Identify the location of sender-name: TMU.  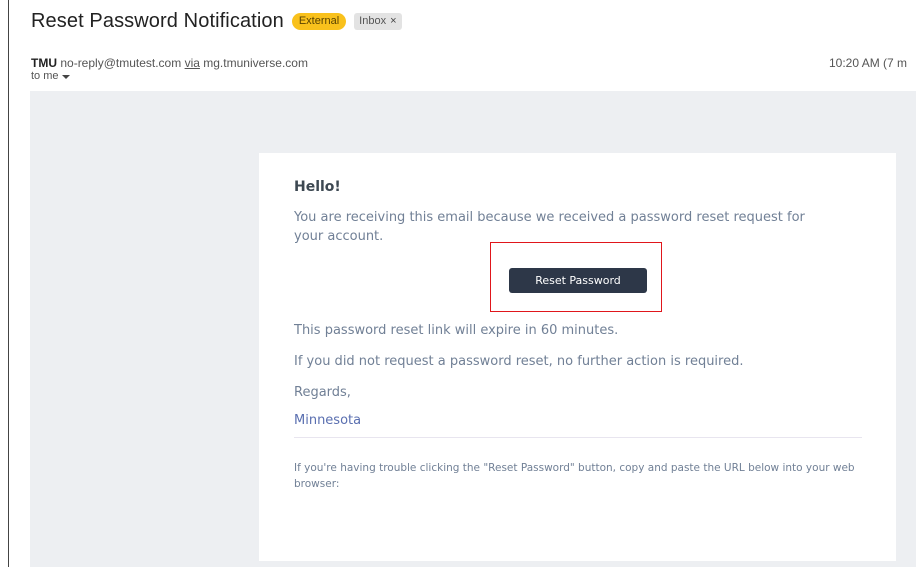
(44, 63).